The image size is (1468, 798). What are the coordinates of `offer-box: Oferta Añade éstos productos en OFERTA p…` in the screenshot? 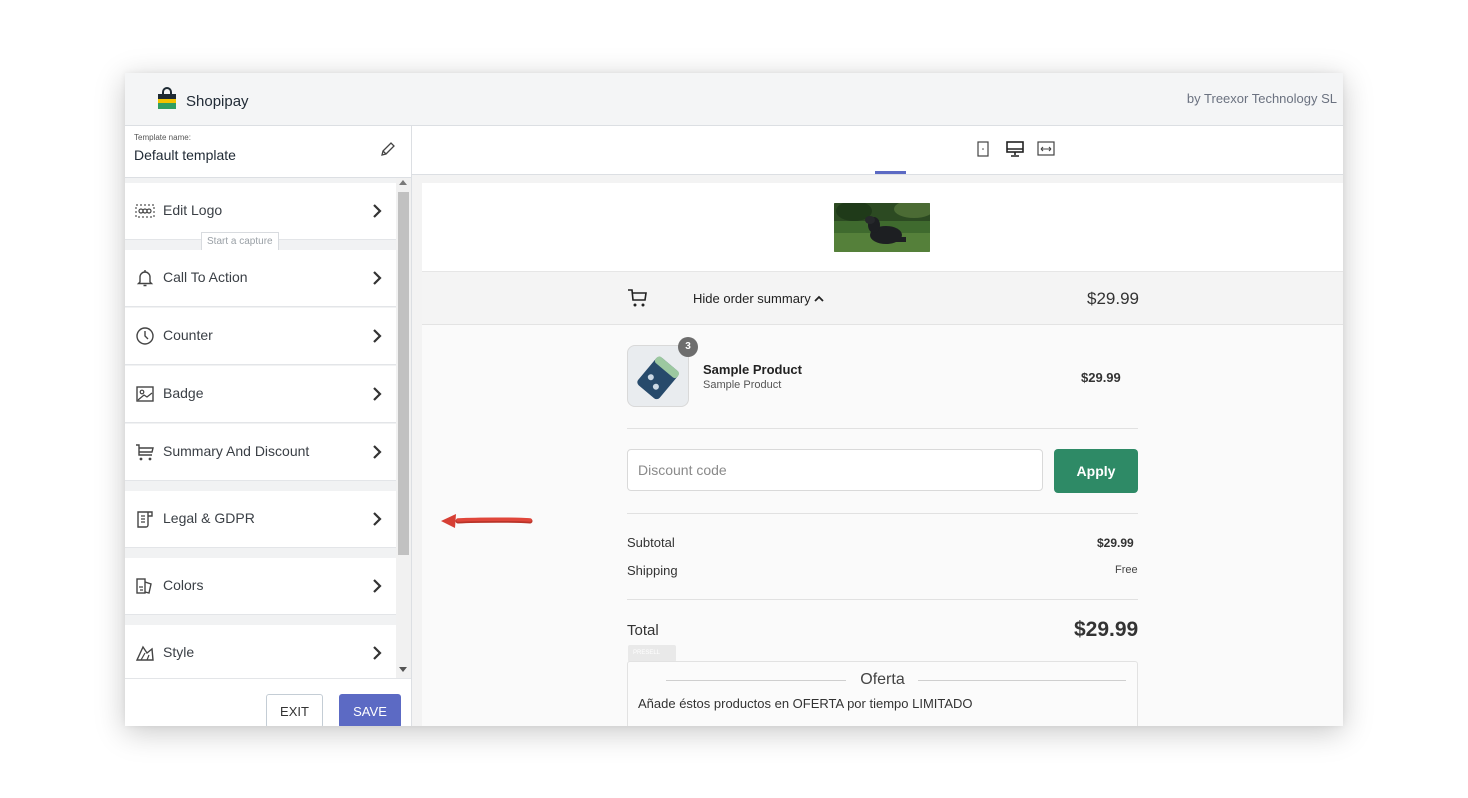 It's located at (882, 693).